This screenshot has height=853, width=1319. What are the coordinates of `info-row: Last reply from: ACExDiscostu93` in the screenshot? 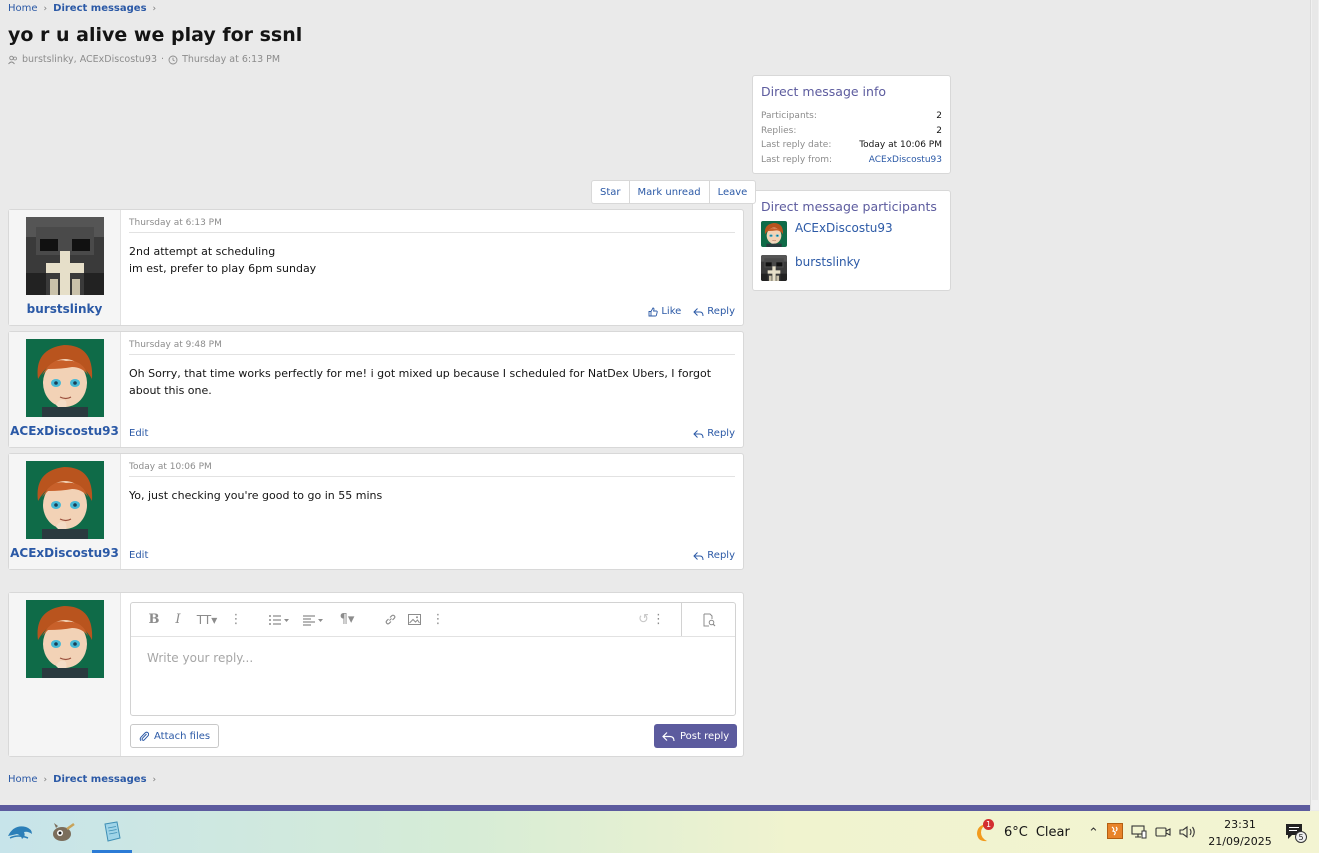 It's located at (851, 160).